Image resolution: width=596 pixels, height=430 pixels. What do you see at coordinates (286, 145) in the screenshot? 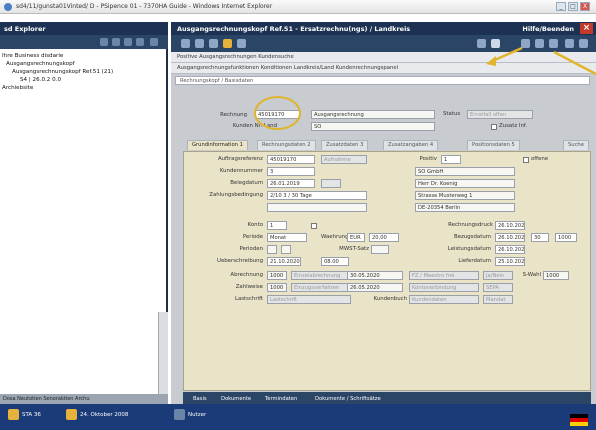
I see `tab-rechnungsdaten: Rechnungsdaten 2` at bounding box center [286, 145].